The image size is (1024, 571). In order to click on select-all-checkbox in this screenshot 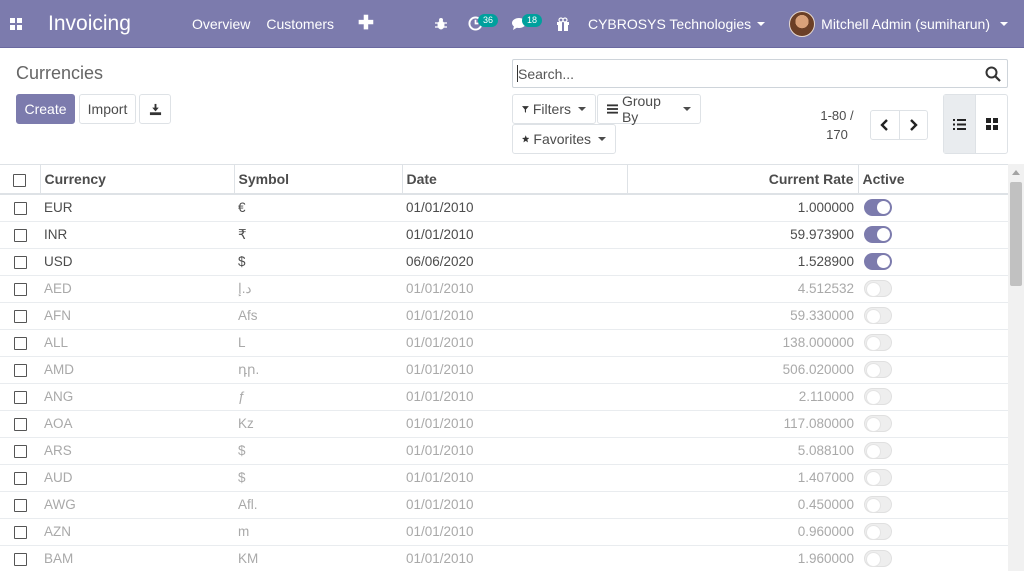, I will do `click(20, 180)`.